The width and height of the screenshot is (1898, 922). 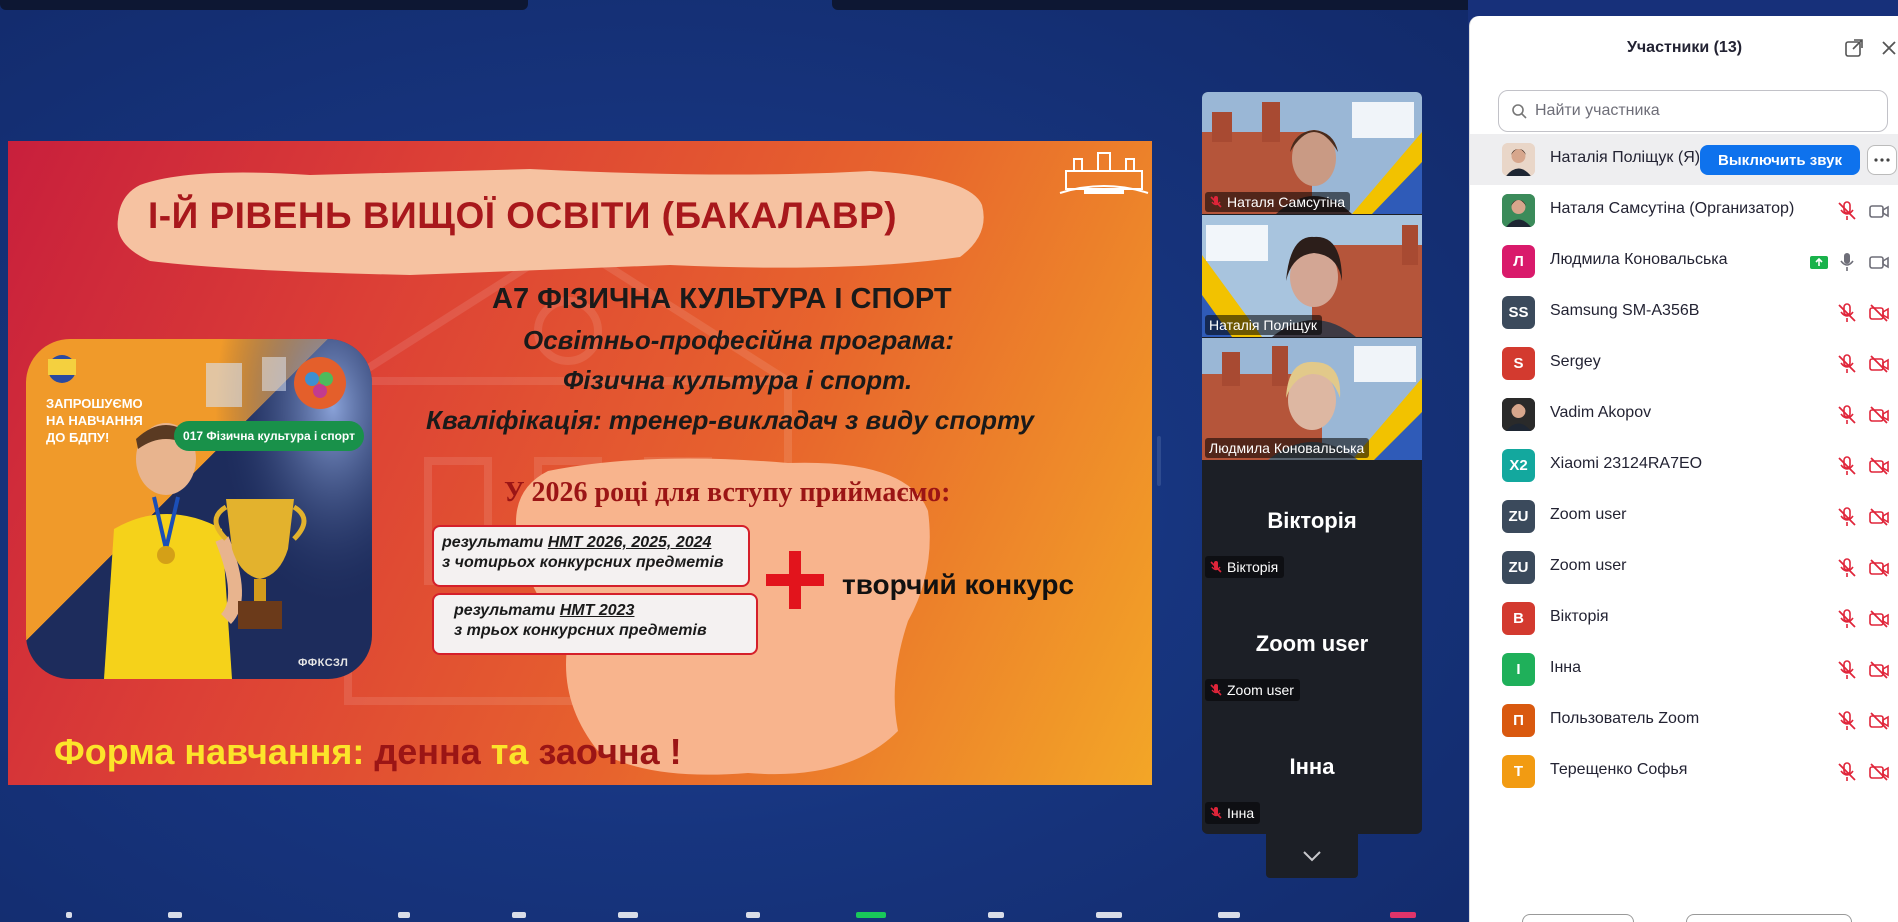 I want to click on participant-row: П Пользователь Zoom, so click(x=1684, y=720).